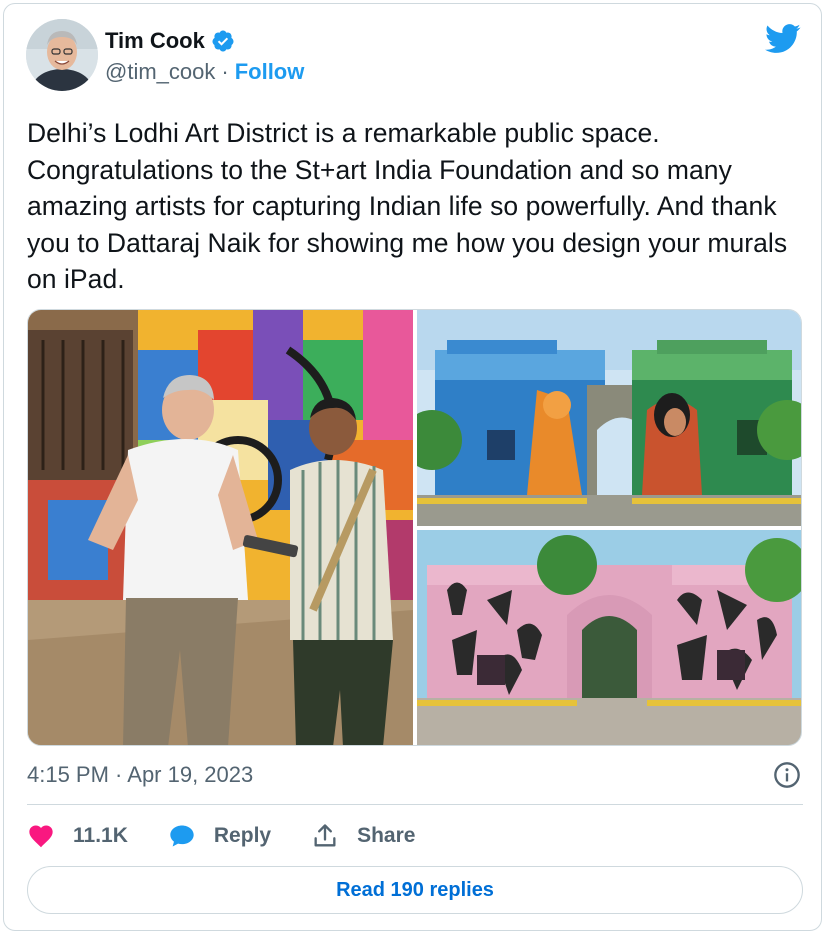 The height and width of the screenshot is (934, 825). I want to click on like-button: 11.1K, so click(77, 836).